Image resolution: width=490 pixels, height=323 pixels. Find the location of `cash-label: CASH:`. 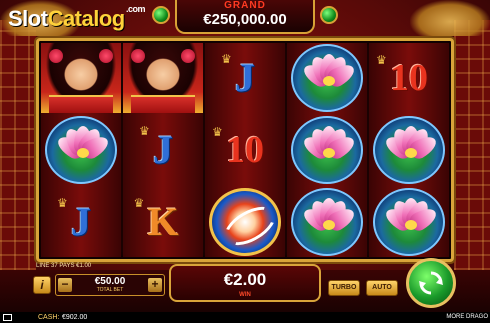

cash-label: CASH: is located at coordinates (49, 317).